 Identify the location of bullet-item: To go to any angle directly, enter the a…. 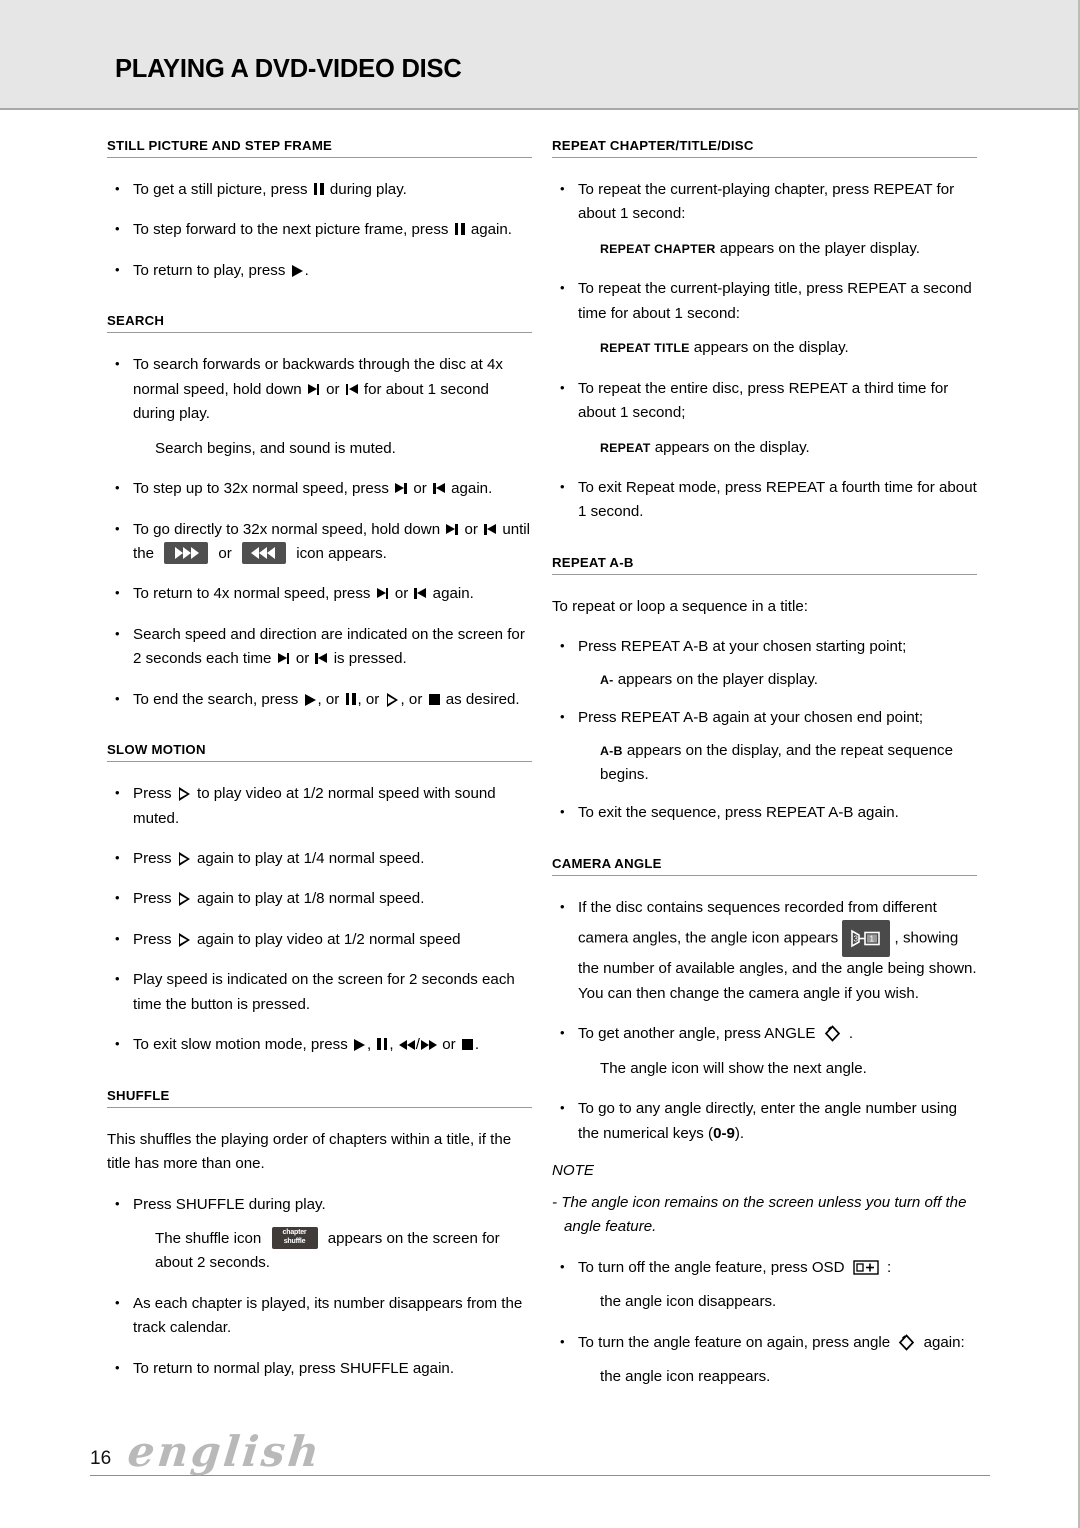
(764, 1121).